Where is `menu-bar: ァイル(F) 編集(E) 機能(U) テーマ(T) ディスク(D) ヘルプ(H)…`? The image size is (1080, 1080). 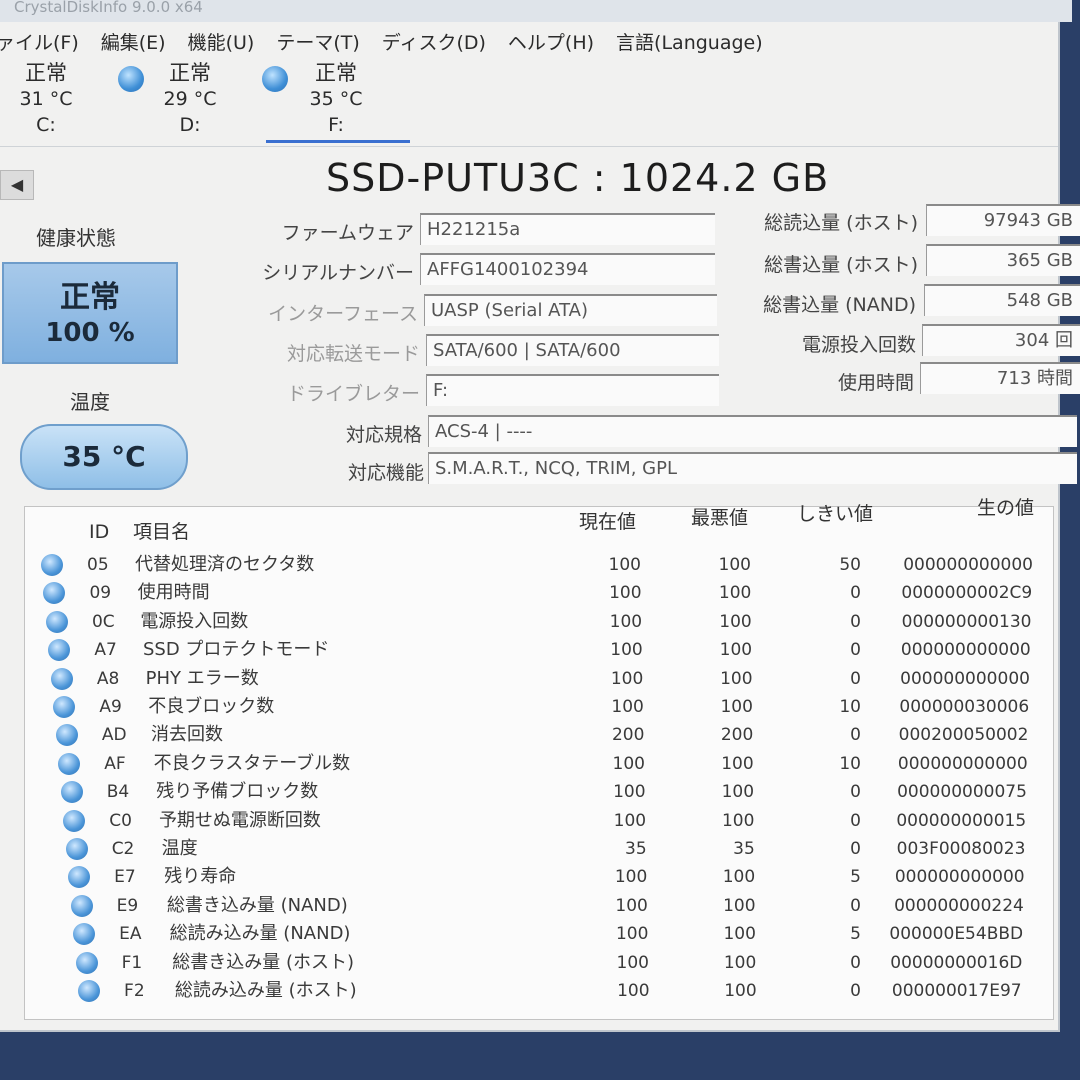
menu-bar: ァイル(F) 編集(E) 機能(U) テーマ(T) ディスク(D) ヘルプ(H)… is located at coordinates (529, 41).